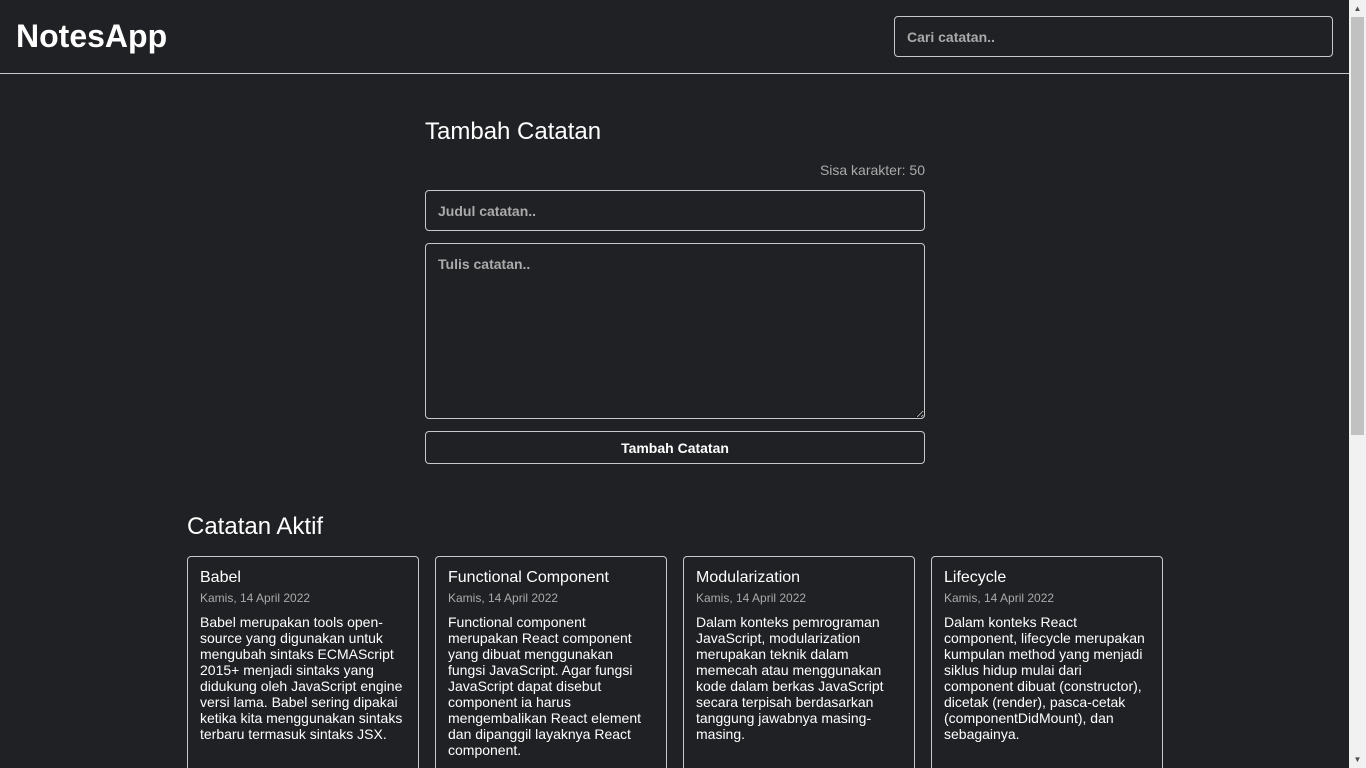 The width and height of the screenshot is (1366, 768). Describe the element at coordinates (1357, 759) in the screenshot. I see `scroll-down-arrow-icon: ▼` at that location.